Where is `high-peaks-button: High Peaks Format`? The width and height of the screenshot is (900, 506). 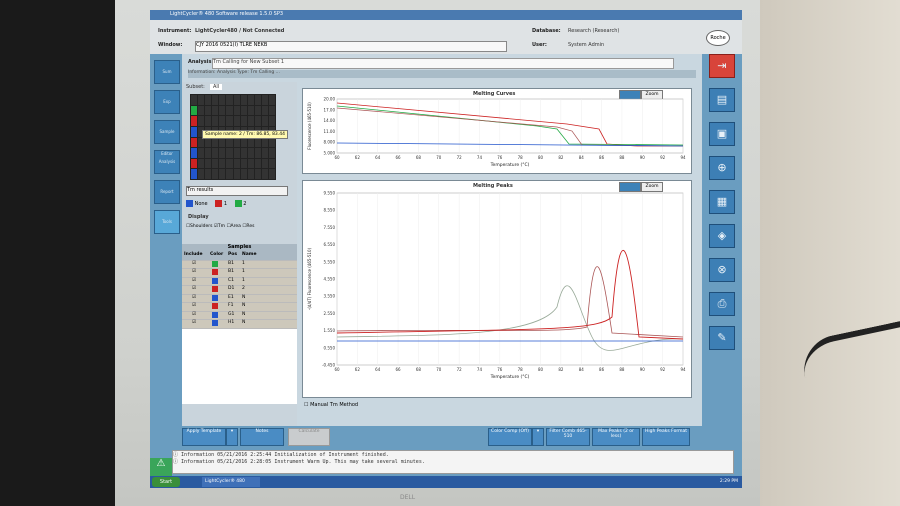 high-peaks-button: High Peaks Format is located at coordinates (666, 437).